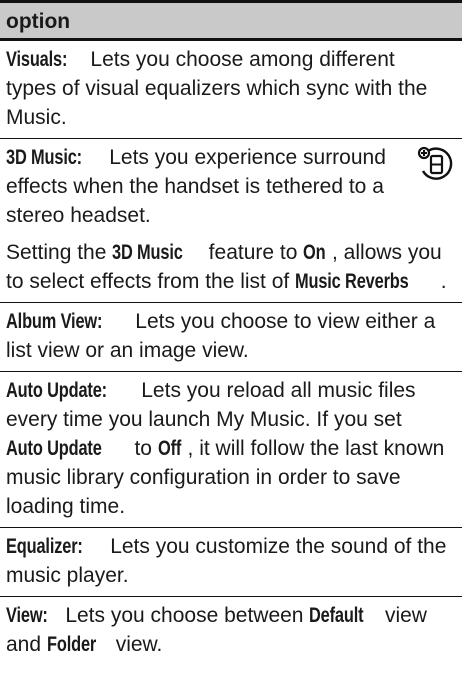 The height and width of the screenshot is (683, 462). Describe the element at coordinates (435, 164) in the screenshot. I see `network-feature-icon` at that location.